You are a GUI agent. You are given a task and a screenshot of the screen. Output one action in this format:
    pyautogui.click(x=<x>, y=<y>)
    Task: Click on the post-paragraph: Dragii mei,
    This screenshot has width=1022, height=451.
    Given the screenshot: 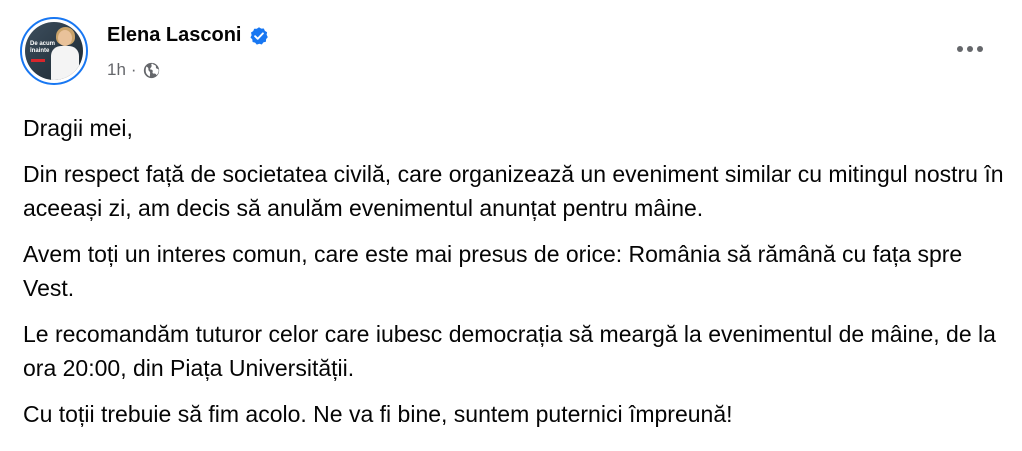 What is the action you would take?
    pyautogui.click(x=78, y=128)
    